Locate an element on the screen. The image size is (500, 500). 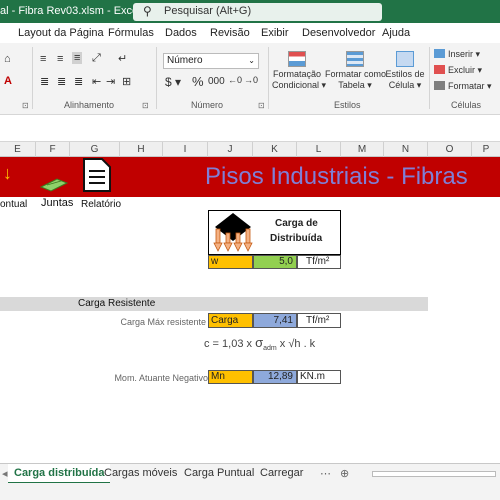
section-title: Carga Resistente is located at coordinates (117, 303).